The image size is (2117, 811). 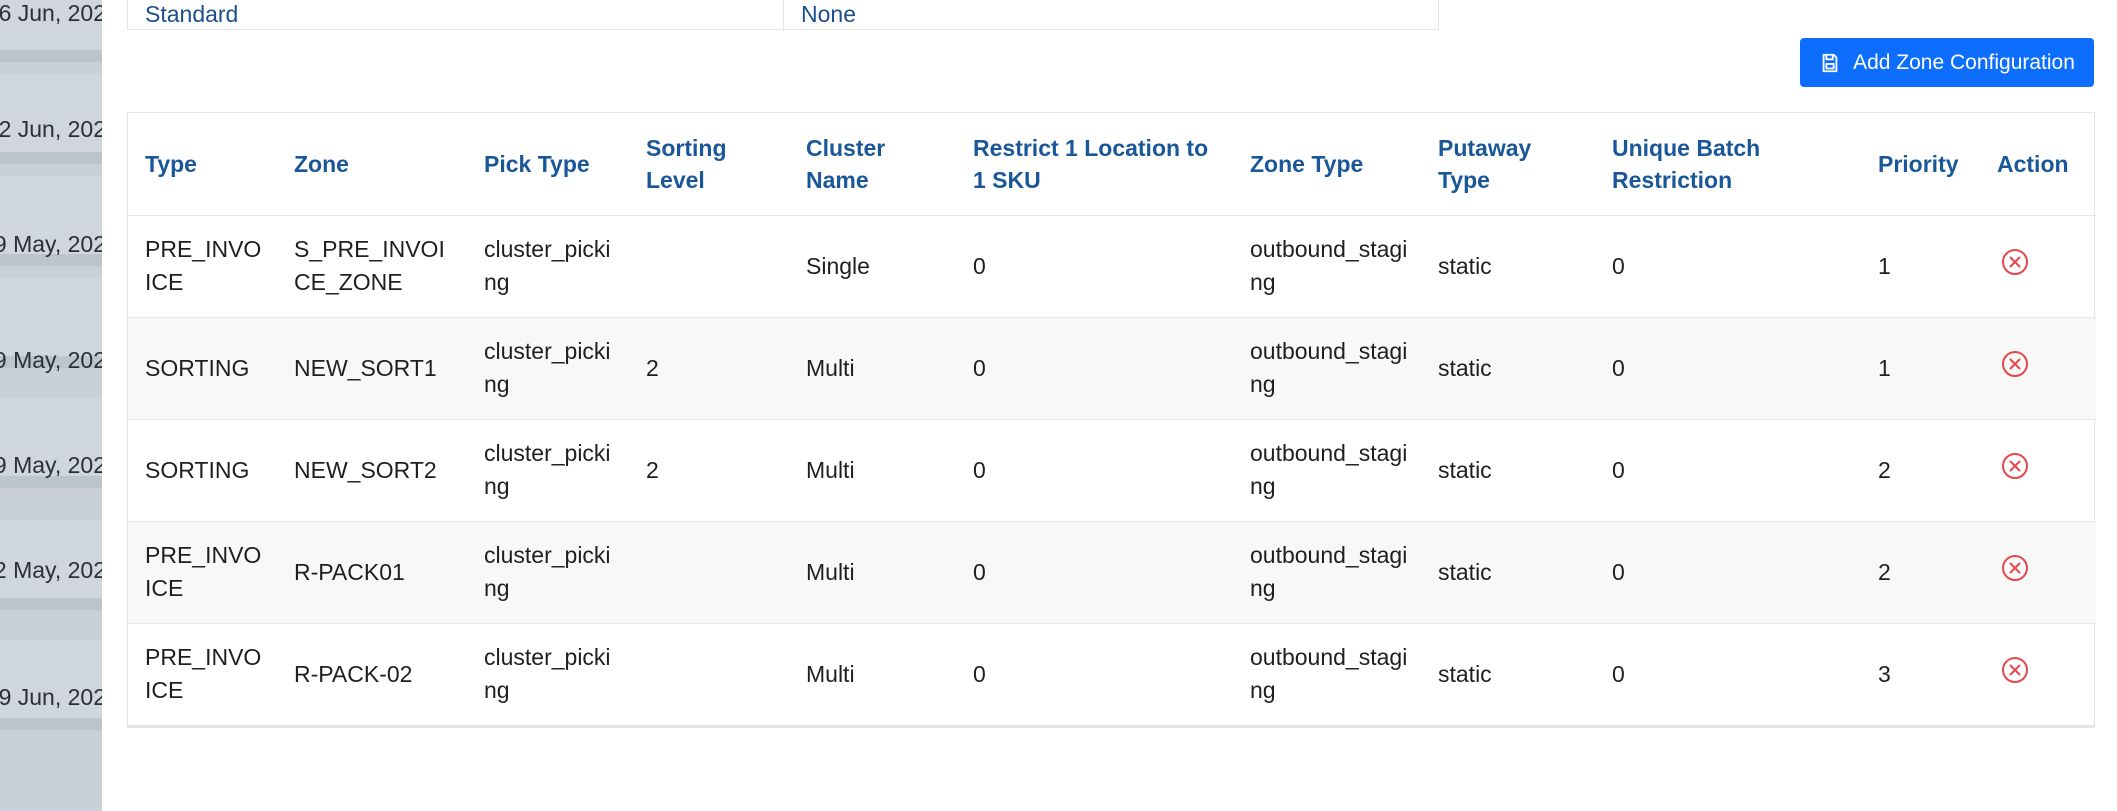 I want to click on cell-zone: R-PACK01, so click(x=372, y=572).